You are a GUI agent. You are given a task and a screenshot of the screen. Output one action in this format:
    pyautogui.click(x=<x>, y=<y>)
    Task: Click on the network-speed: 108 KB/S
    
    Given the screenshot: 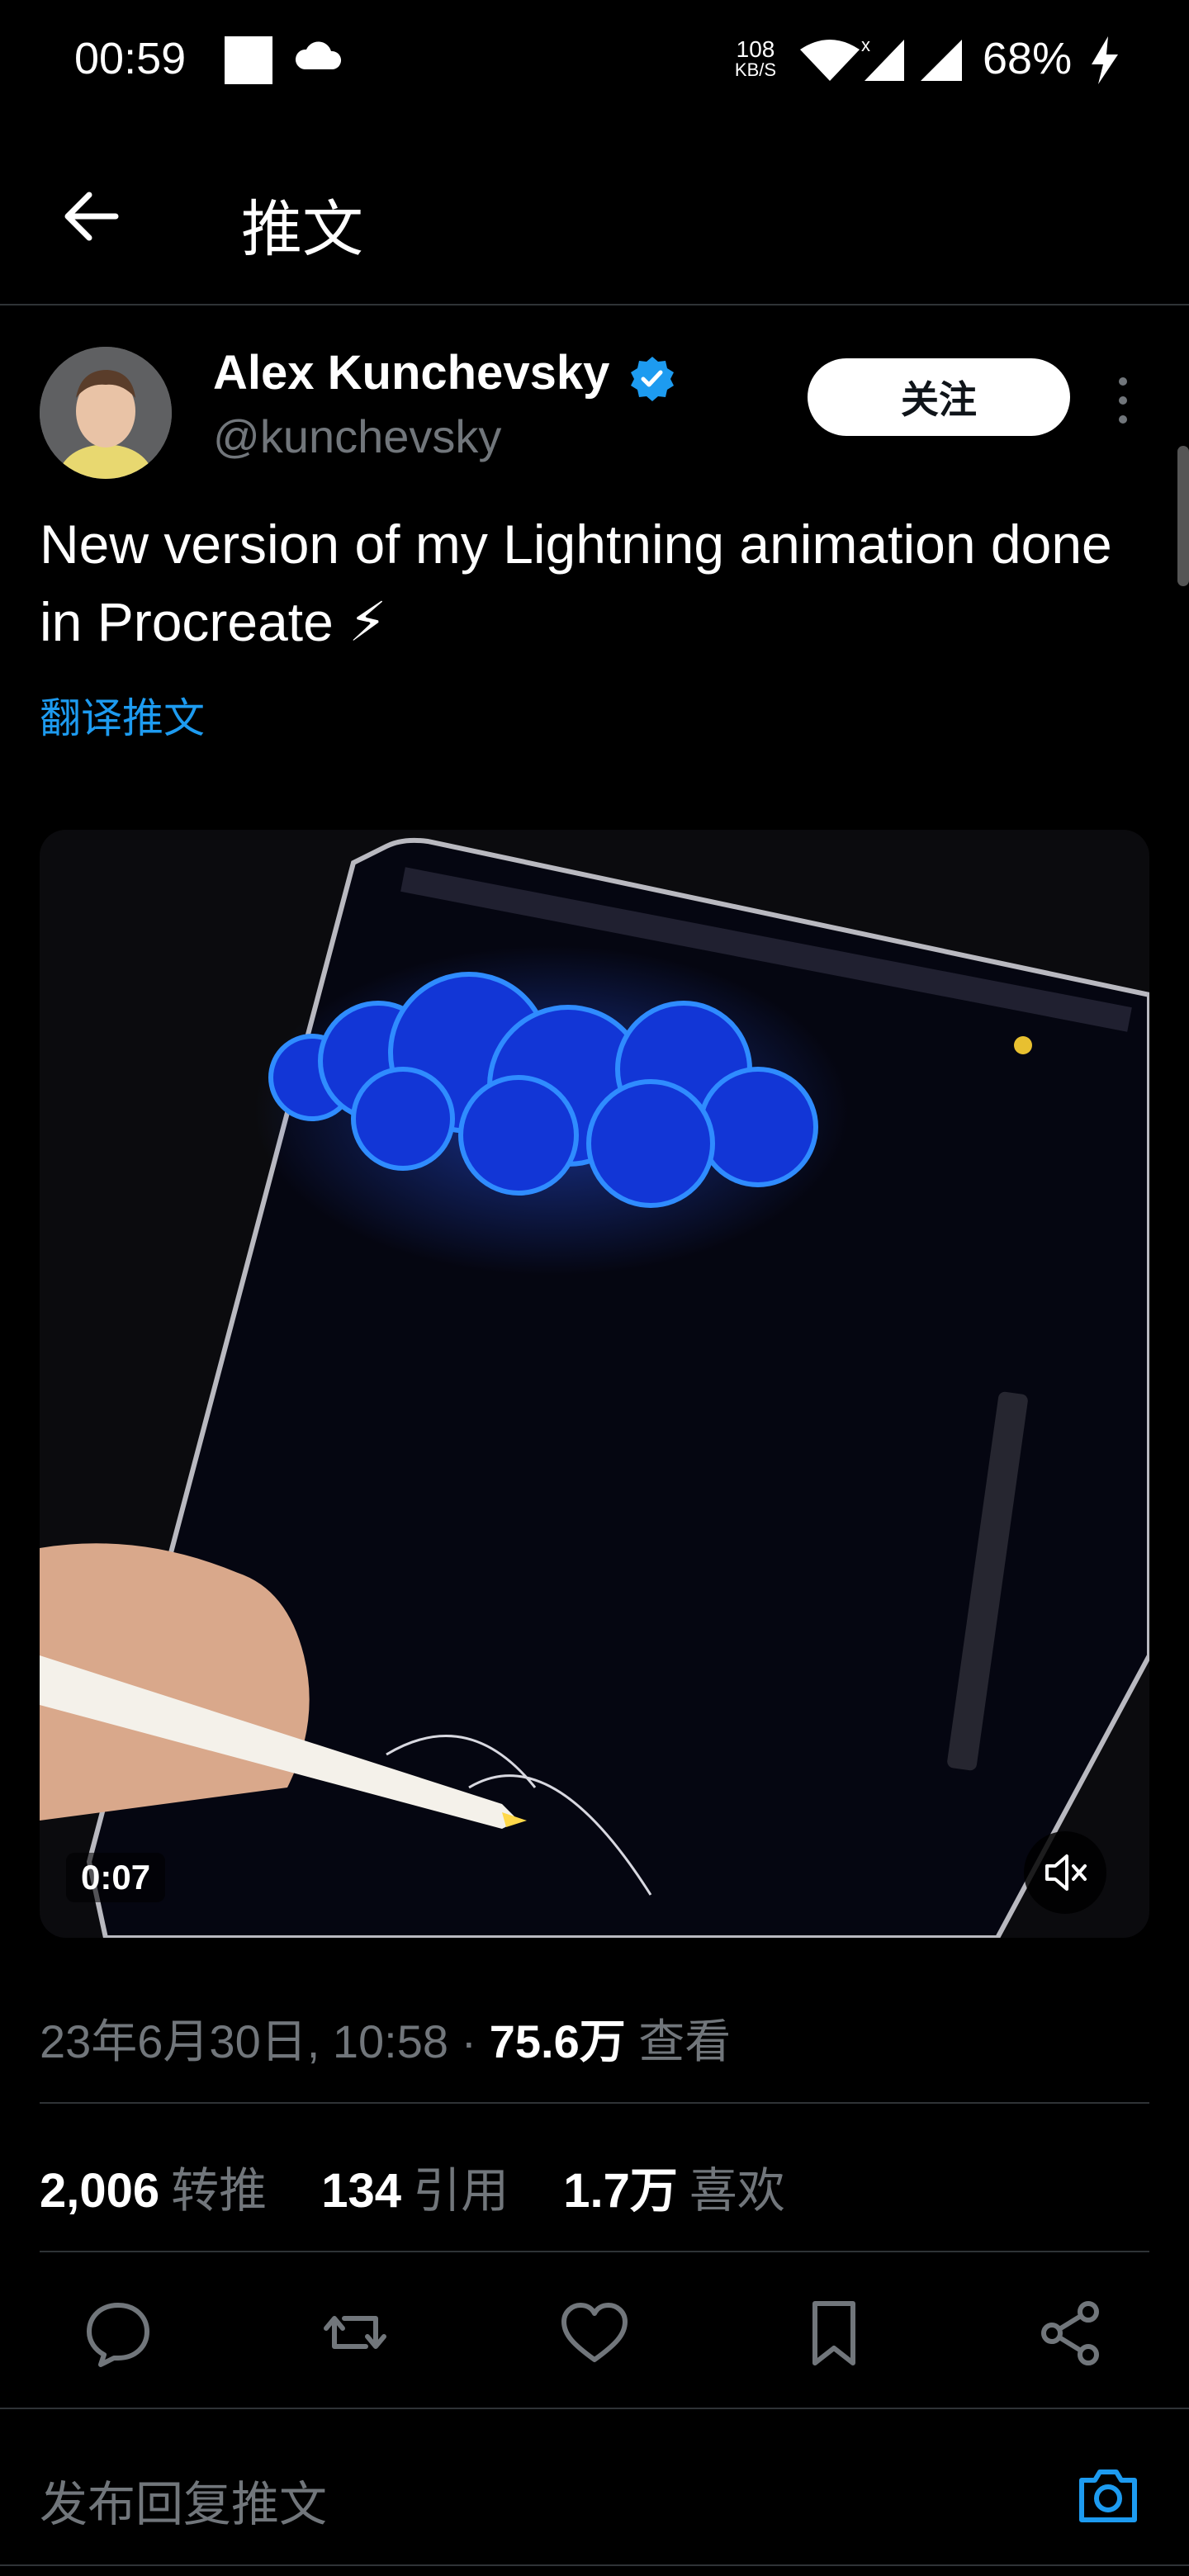 What is the action you would take?
    pyautogui.click(x=755, y=58)
    